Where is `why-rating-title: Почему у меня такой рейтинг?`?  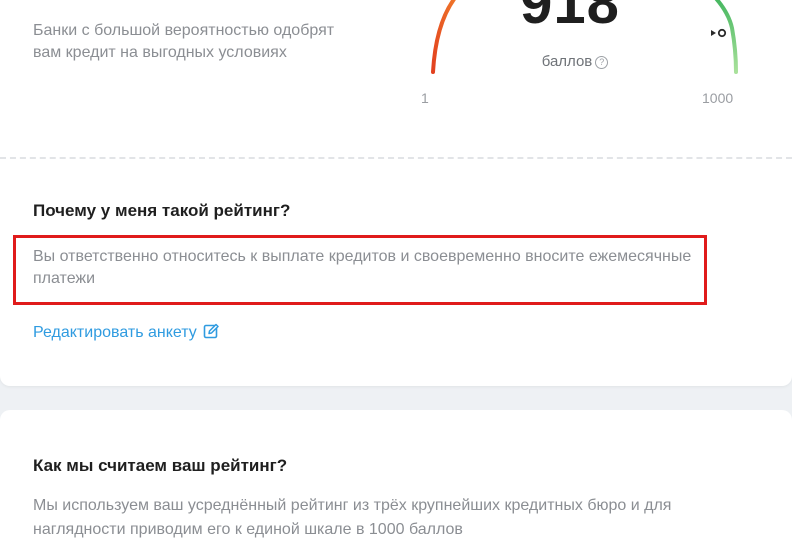
why-rating-title: Почему у меня такой рейтинг? is located at coordinates (162, 210).